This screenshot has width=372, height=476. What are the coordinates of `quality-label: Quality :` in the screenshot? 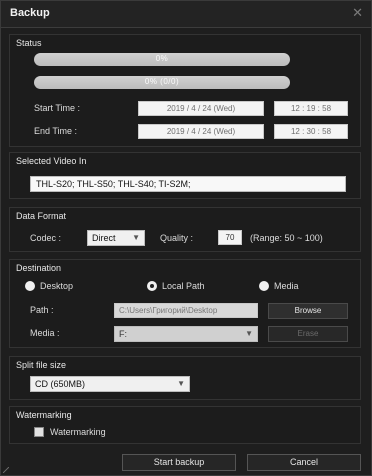 It's located at (177, 238).